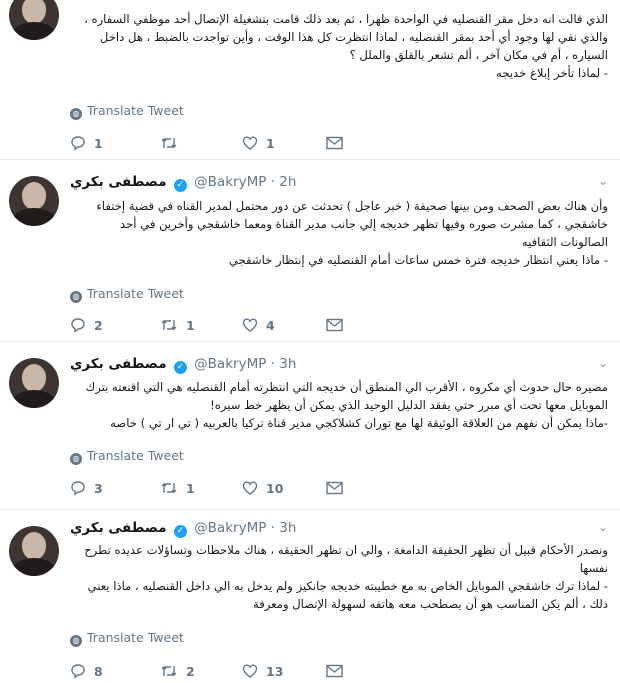 This screenshot has width=620, height=683. I want to click on reply-button: 3, so click(86, 489).